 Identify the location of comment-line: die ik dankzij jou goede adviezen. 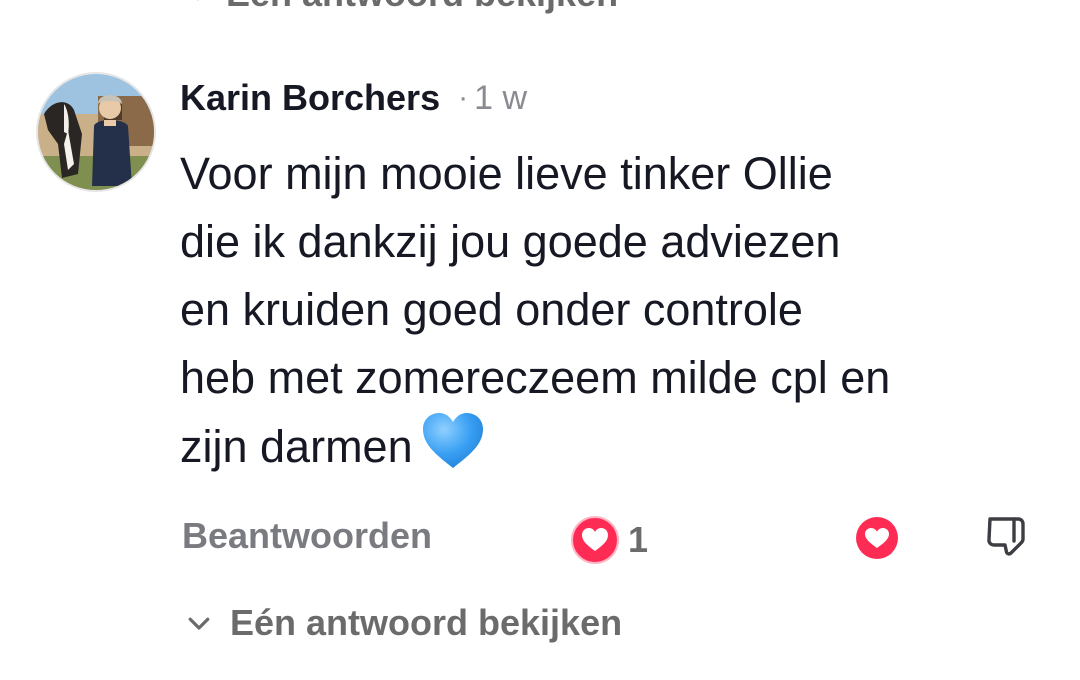
(510, 241).